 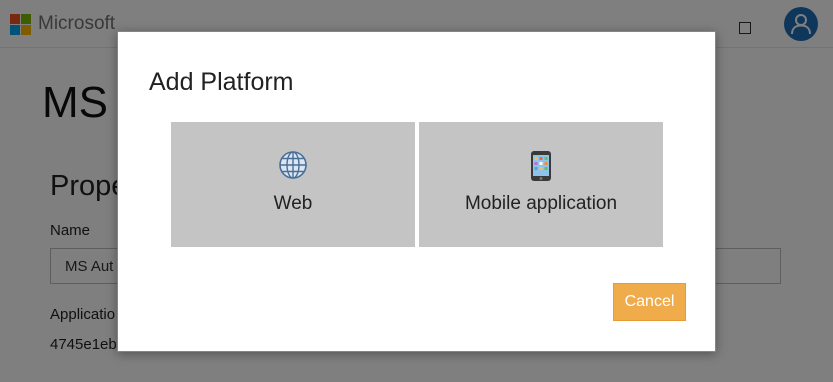 I want to click on mobile-platform-option: Mobile application, so click(x=541, y=184).